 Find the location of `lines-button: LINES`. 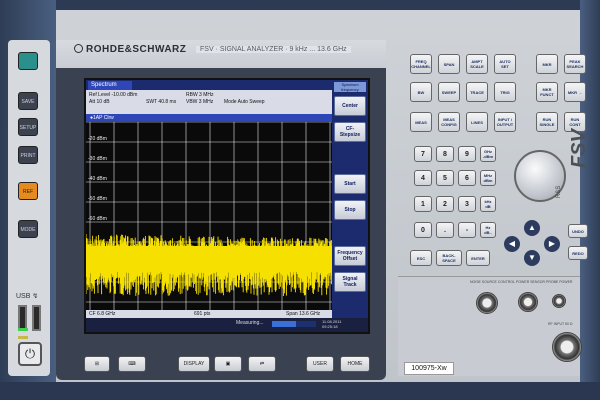

lines-button: LINES is located at coordinates (477, 122).